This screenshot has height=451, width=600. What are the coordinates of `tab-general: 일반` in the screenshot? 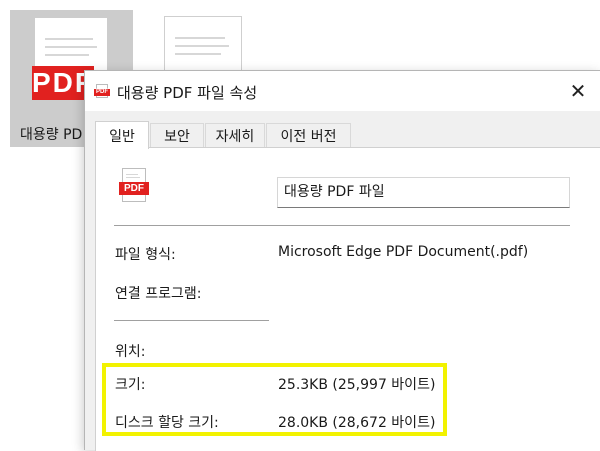 It's located at (122, 135).